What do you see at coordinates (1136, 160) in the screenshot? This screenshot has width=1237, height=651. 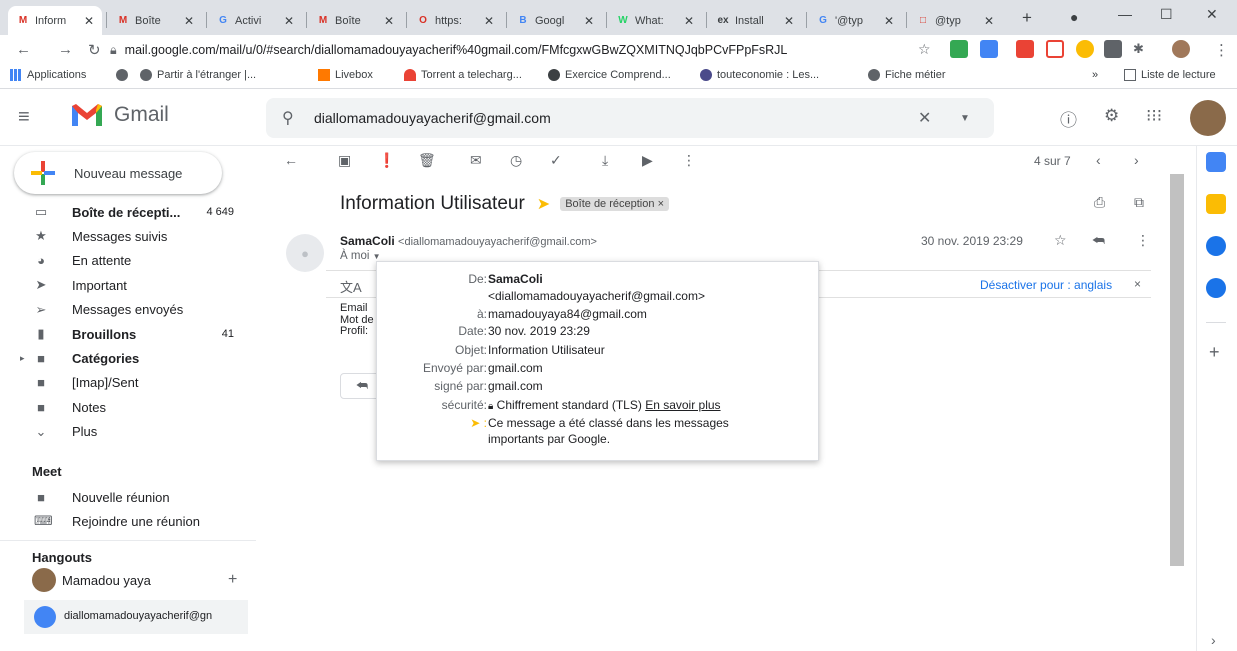 I see `older-icon: ›` at bounding box center [1136, 160].